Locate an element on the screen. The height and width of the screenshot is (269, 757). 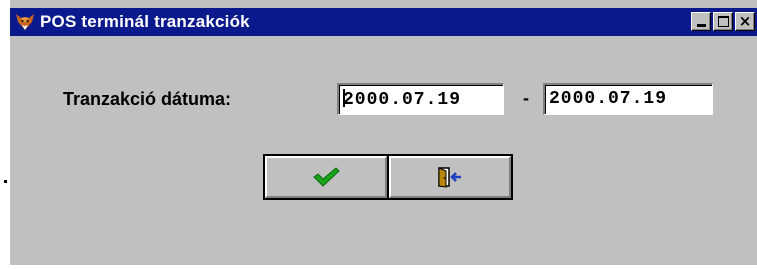
ok-button is located at coordinates (326, 177).